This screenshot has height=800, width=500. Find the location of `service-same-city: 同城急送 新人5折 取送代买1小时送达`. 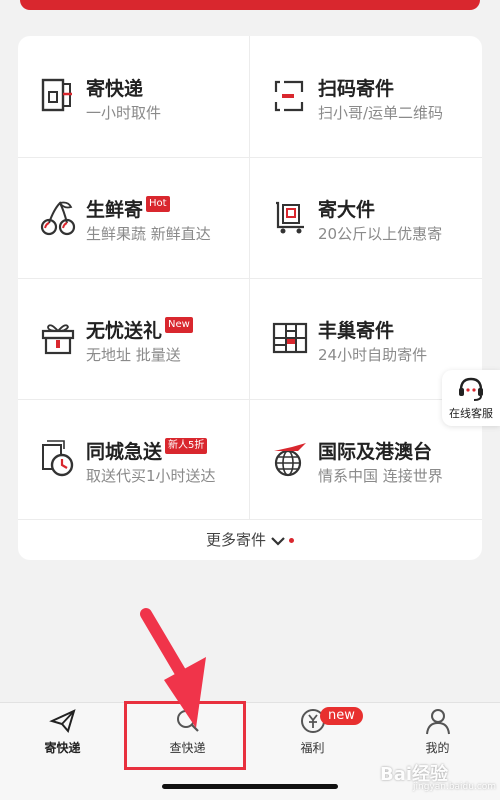

service-same-city: 同城急送 新人5折 取送代买1小时送达 is located at coordinates (134, 459).